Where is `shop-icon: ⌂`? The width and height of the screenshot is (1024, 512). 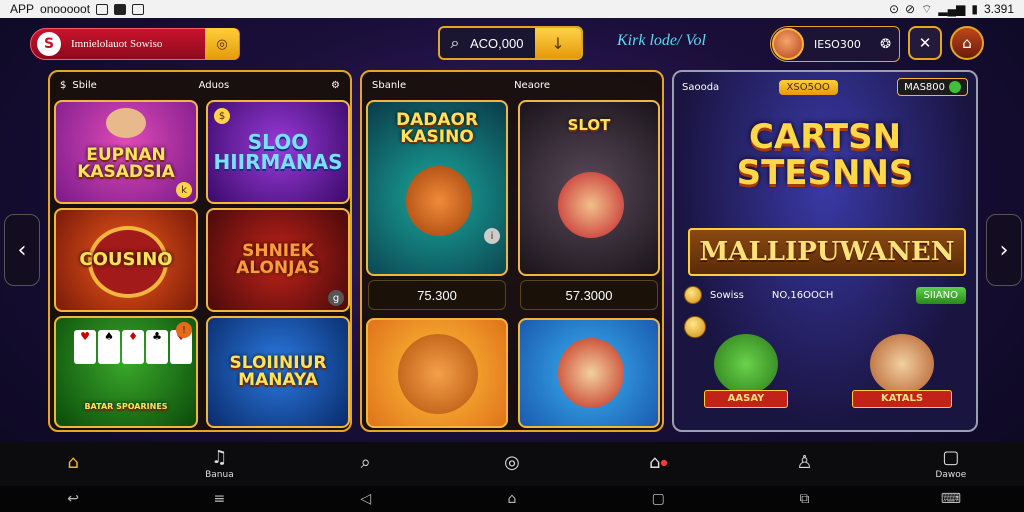 shop-icon: ⌂ is located at coordinates (967, 43).